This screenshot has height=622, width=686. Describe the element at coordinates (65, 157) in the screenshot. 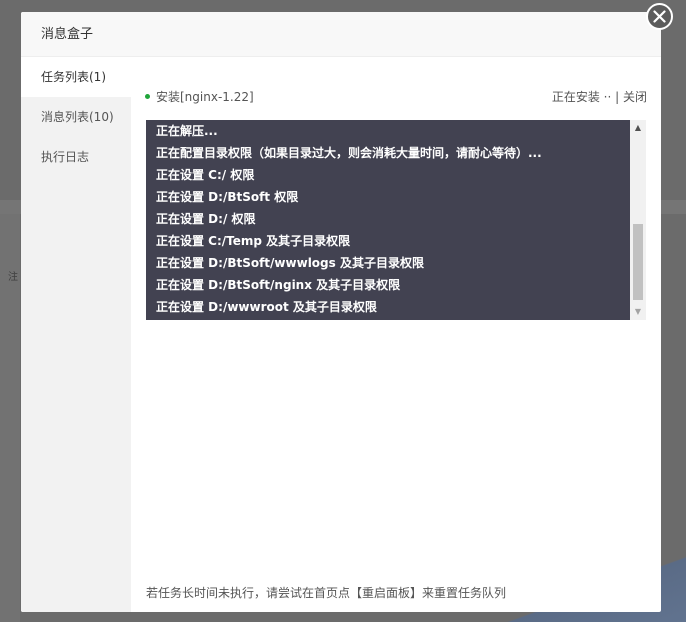

I see `sidebar-item-label: 执行日志` at that location.